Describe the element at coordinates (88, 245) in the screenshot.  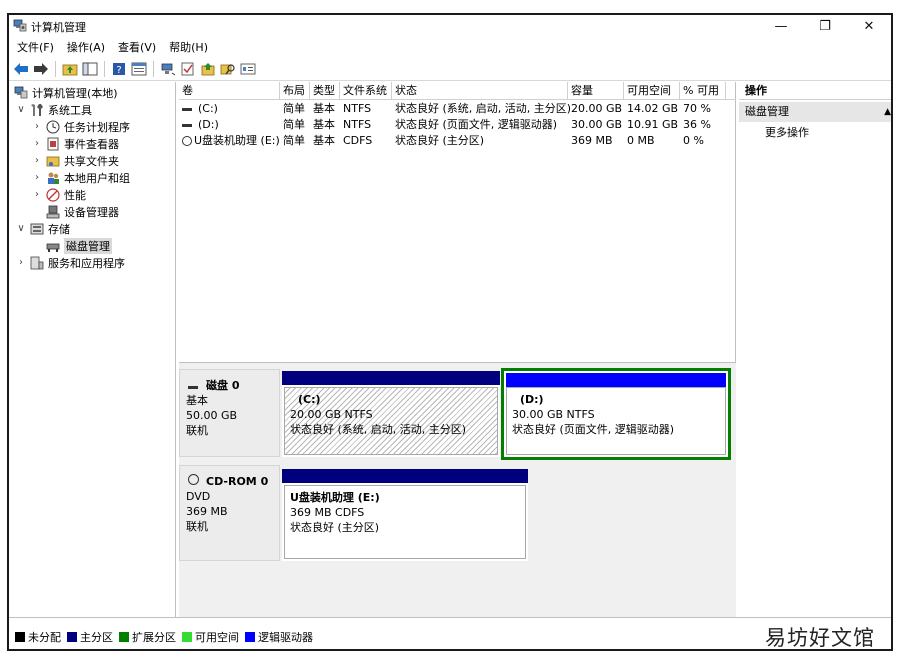
I see `tree-label: 磁盘管理` at that location.